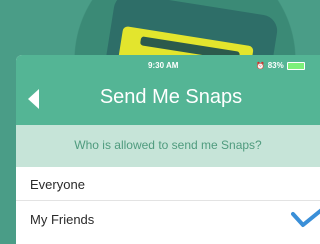 The width and height of the screenshot is (320, 244). I want to click on status-right: ⏰ 83%, so click(280, 65).